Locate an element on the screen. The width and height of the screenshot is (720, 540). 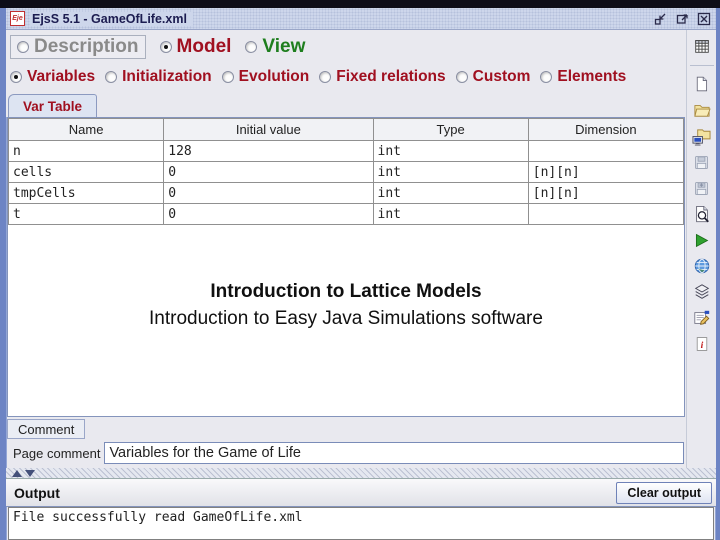
split-divider is located at coordinates (361, 473).